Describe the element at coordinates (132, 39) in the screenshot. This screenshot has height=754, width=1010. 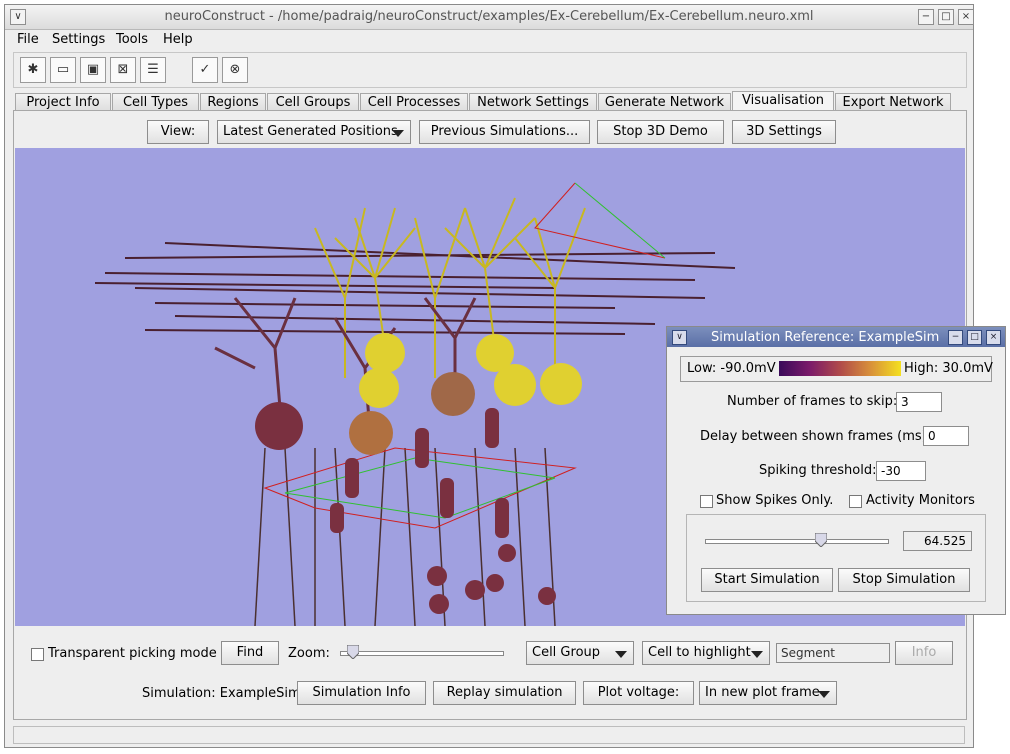
I see `menu-tools: Tools` at that location.